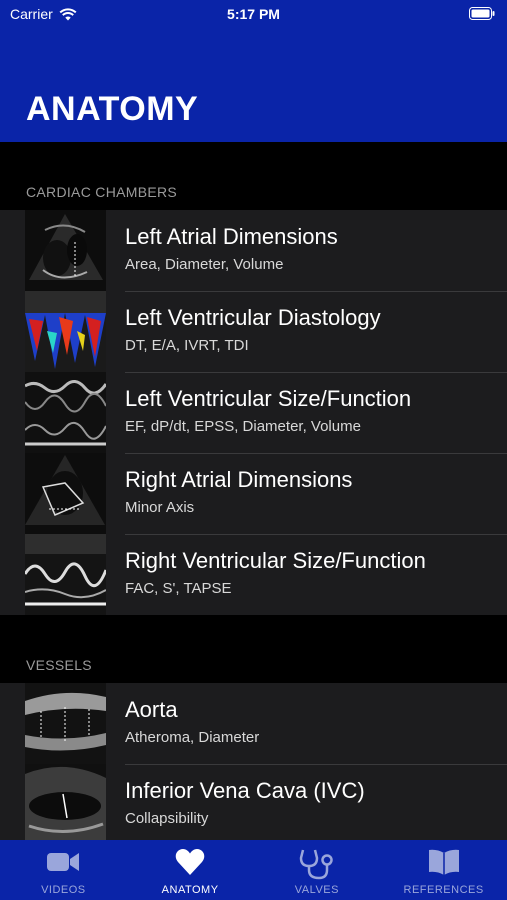  I want to click on row-title: Aorta, so click(151, 709).